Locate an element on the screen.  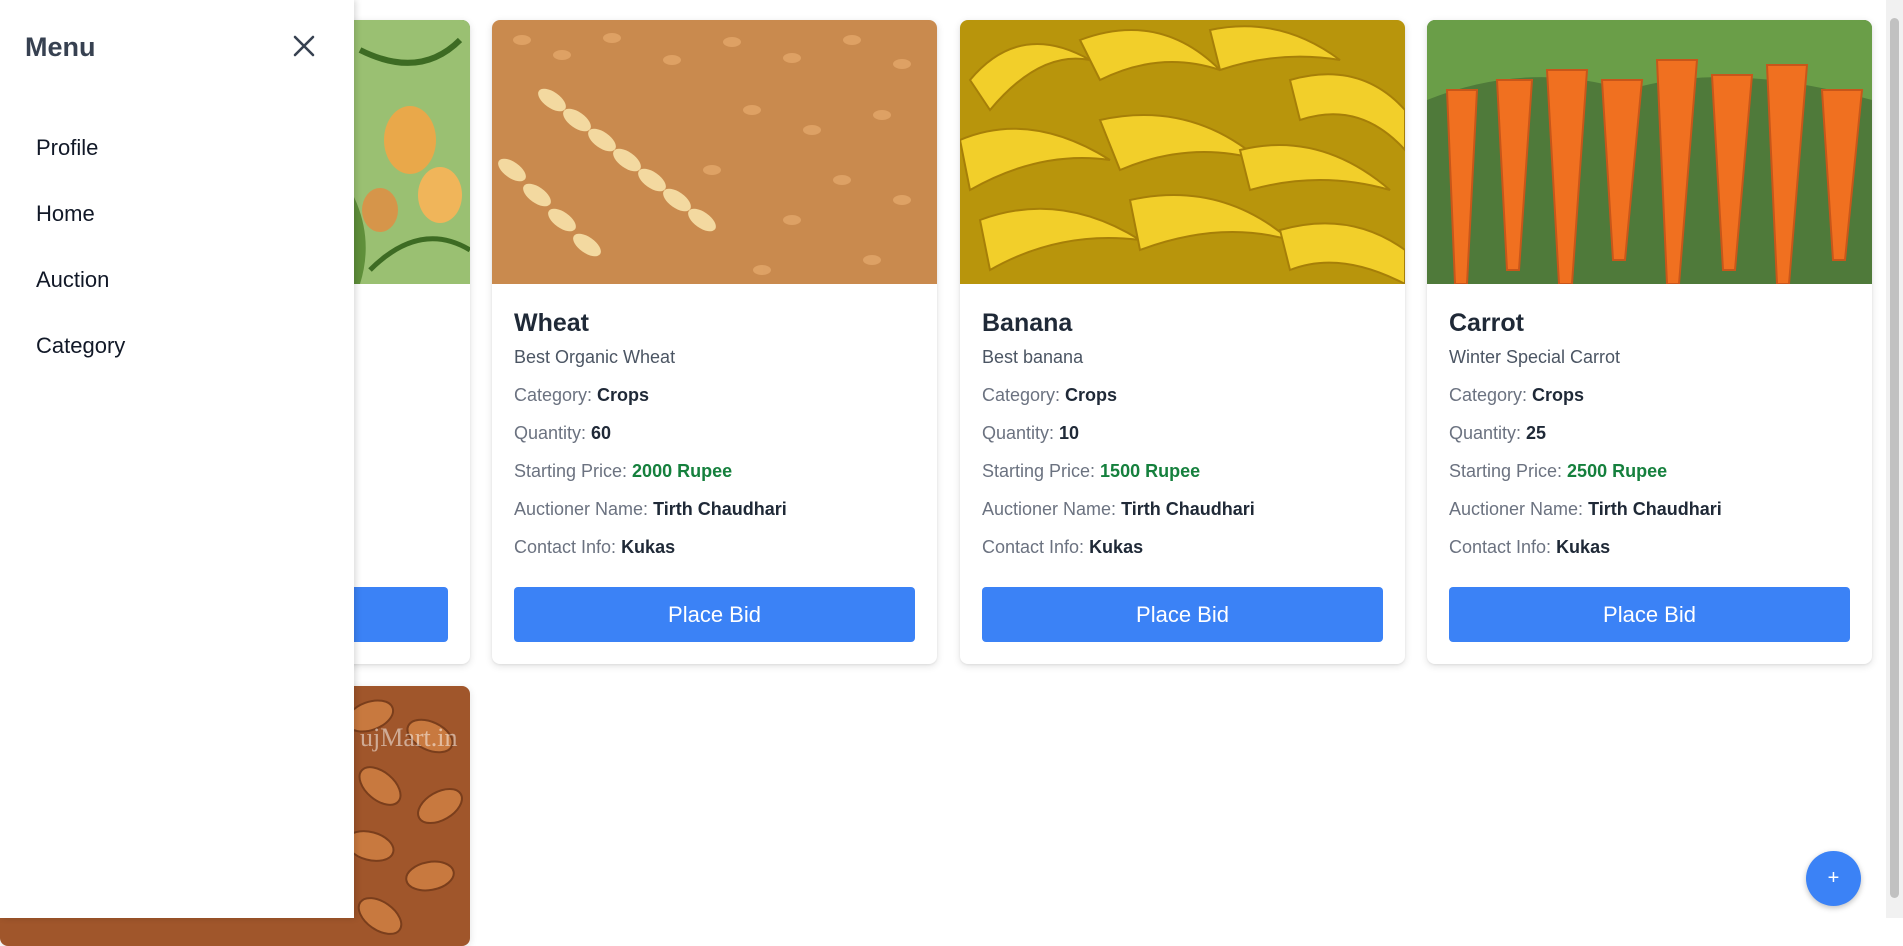
product-title: Carrot is located at coordinates (1487, 323).